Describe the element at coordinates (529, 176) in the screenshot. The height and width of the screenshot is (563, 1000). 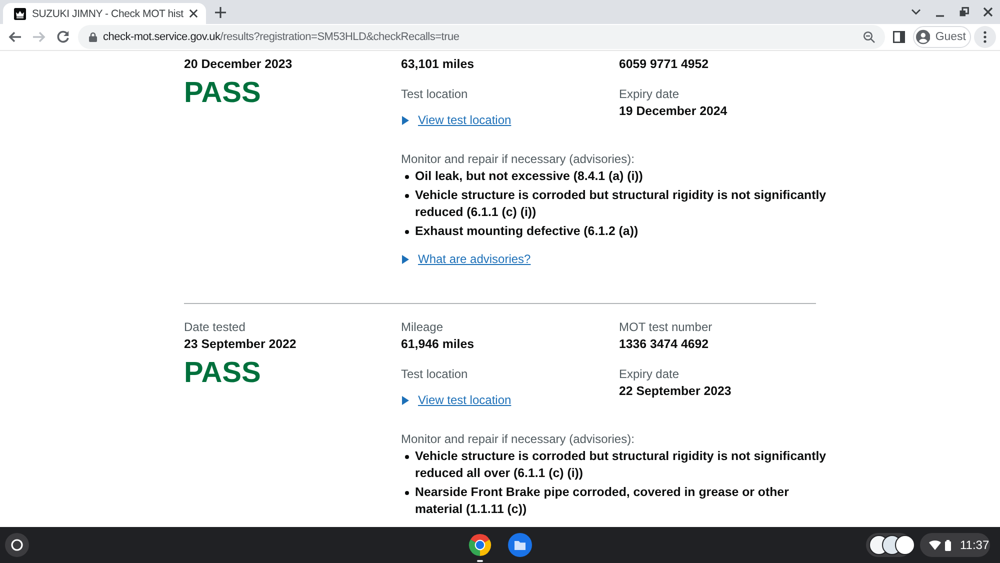
I see `advisory-item: Oil leak, but not excessive (8.4.1 (a) (i))` at that location.